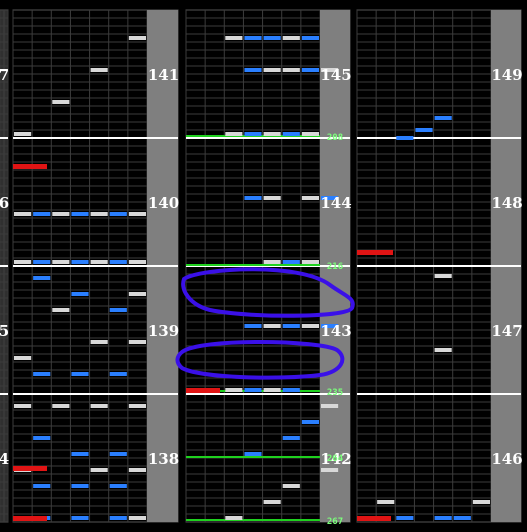 The image size is (527, 532). What do you see at coordinates (4, 203) in the screenshot?
I see `measure-number-partial: 6` at bounding box center [4, 203].